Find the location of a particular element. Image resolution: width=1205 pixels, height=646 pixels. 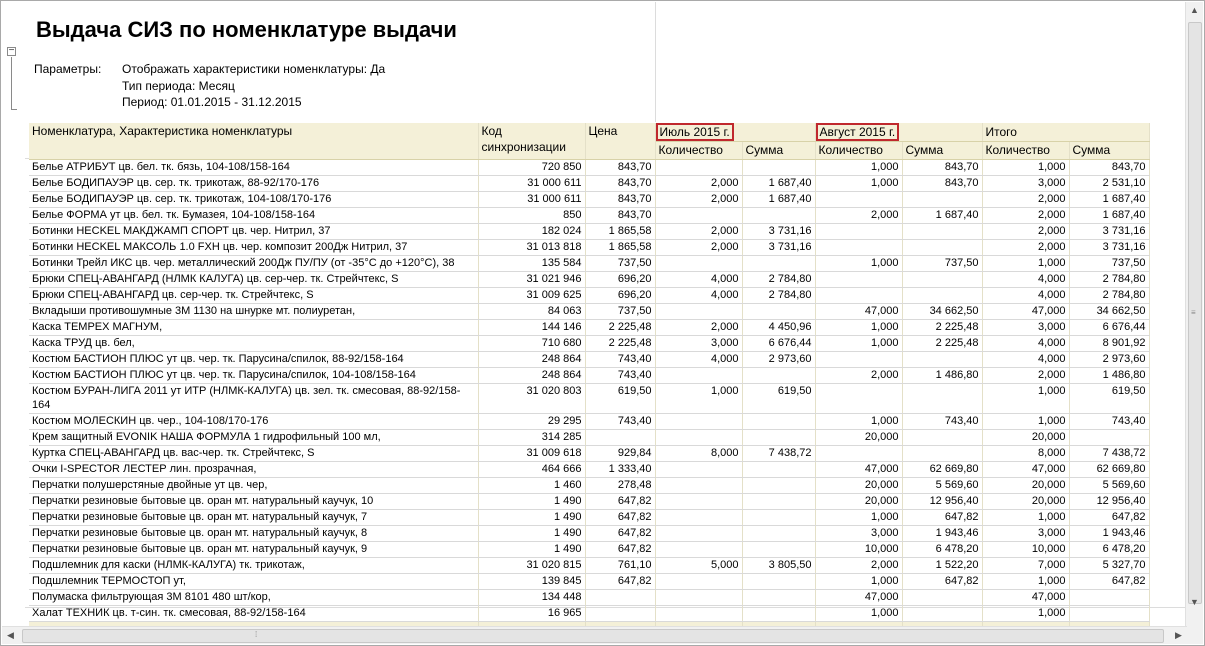

parameters-label: Параметры: is located at coordinates (68, 69).